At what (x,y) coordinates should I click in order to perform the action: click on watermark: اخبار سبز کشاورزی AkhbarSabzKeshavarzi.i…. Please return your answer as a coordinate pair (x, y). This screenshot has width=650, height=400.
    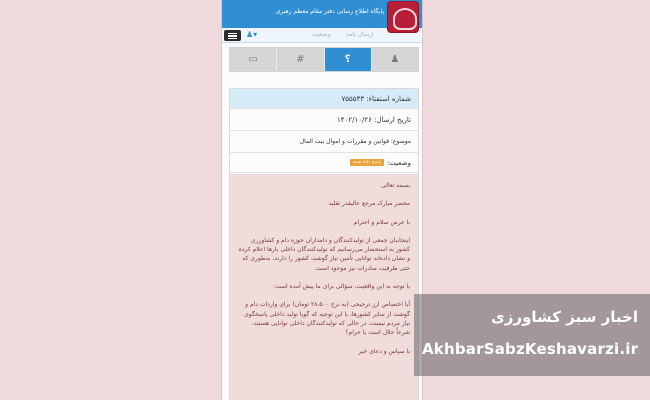
    Looking at the image, I should click on (532, 335).